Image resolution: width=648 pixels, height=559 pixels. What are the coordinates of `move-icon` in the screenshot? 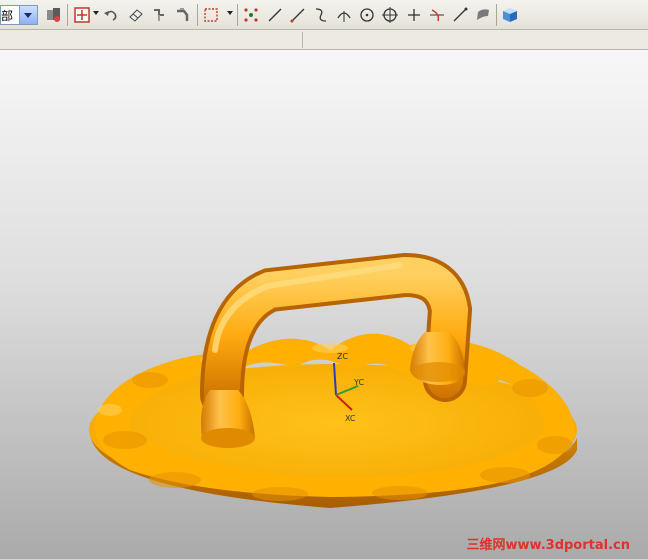 It's located at (159, 15).